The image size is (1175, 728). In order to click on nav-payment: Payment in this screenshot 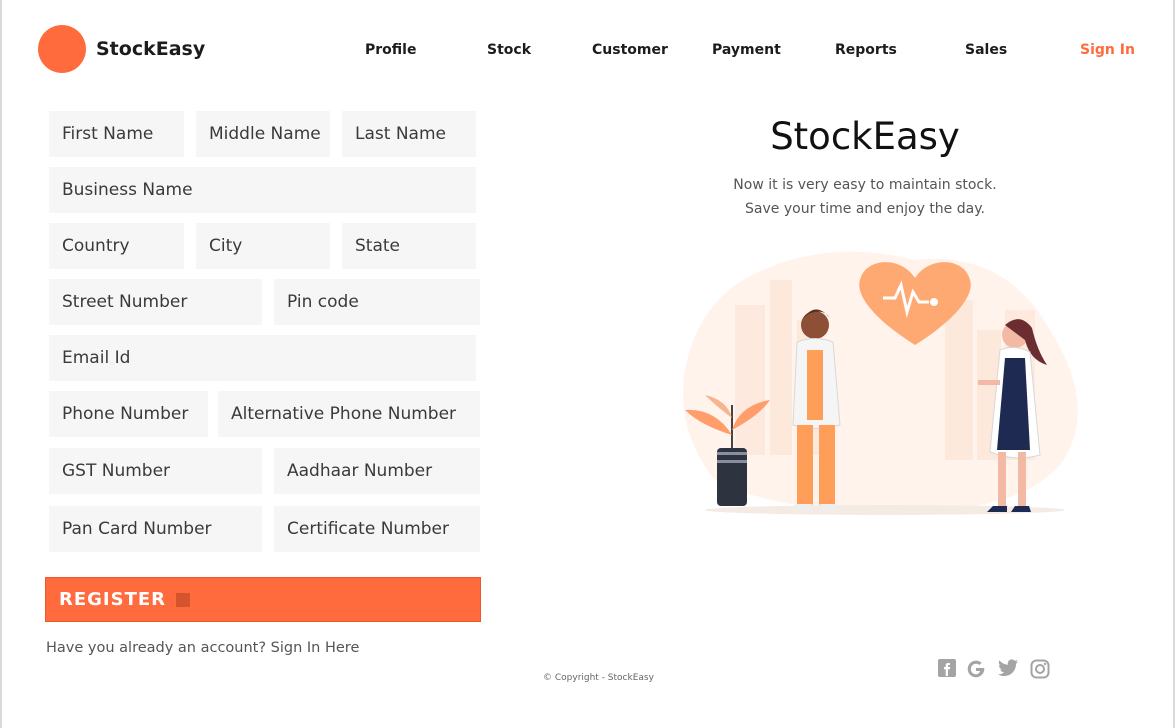, I will do `click(746, 50)`.